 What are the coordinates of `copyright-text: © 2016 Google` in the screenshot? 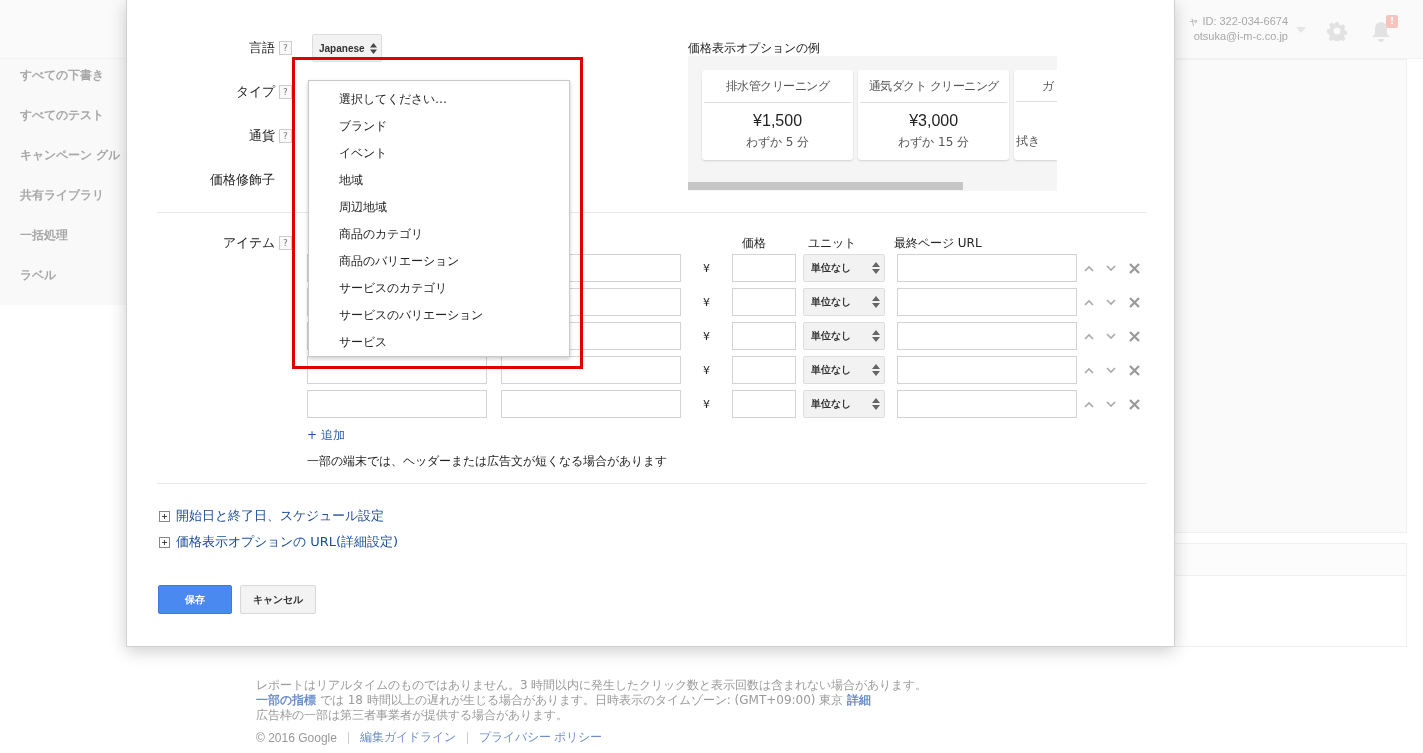 It's located at (296, 737).